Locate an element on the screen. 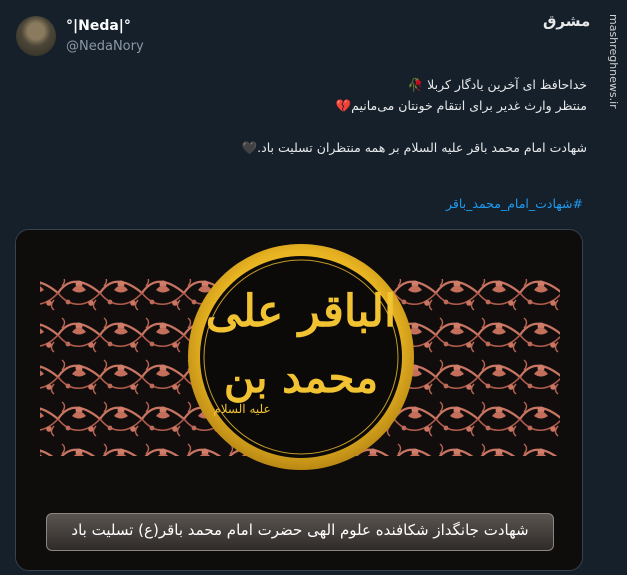  watermark-site: mashreghnews.ir is located at coordinates (613, 61).